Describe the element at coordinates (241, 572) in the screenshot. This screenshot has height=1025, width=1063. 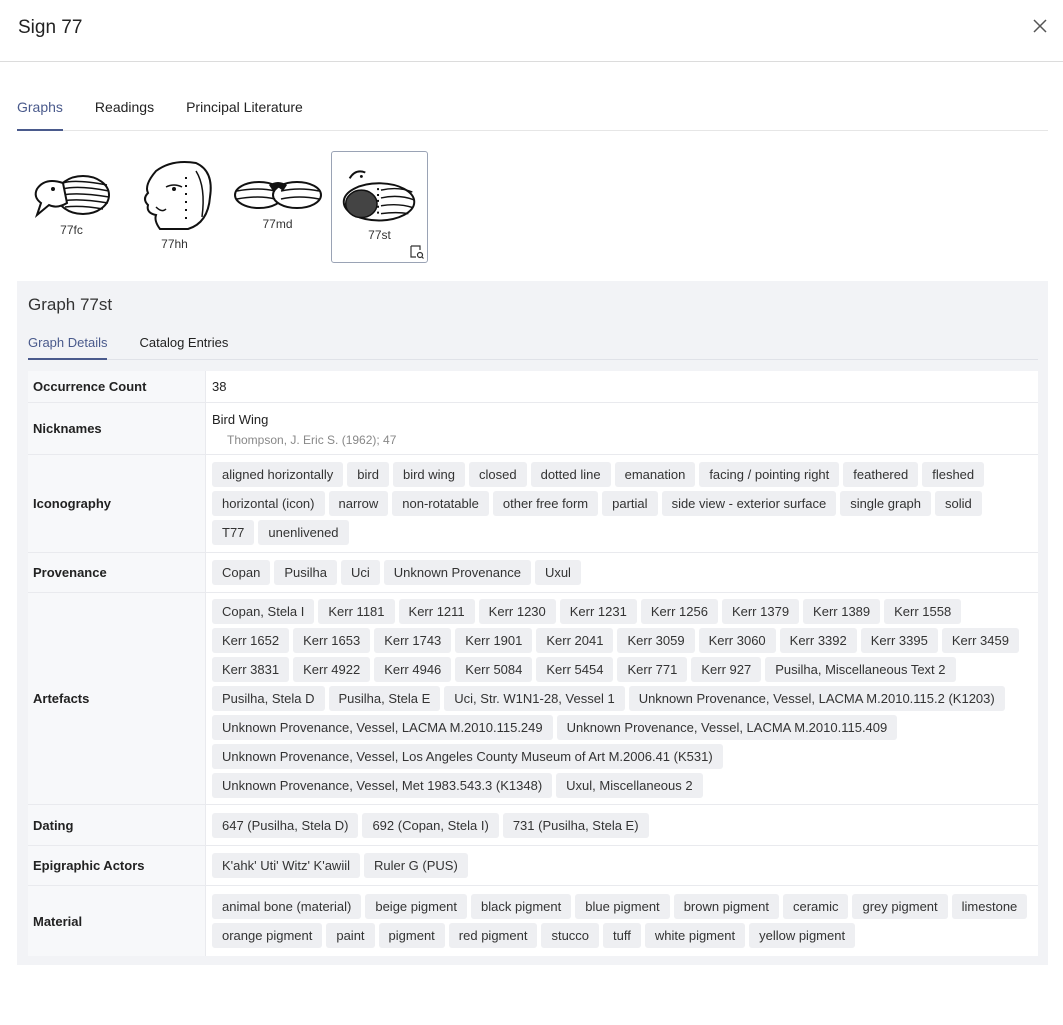
I see `provenance-tag: Copan` at that location.